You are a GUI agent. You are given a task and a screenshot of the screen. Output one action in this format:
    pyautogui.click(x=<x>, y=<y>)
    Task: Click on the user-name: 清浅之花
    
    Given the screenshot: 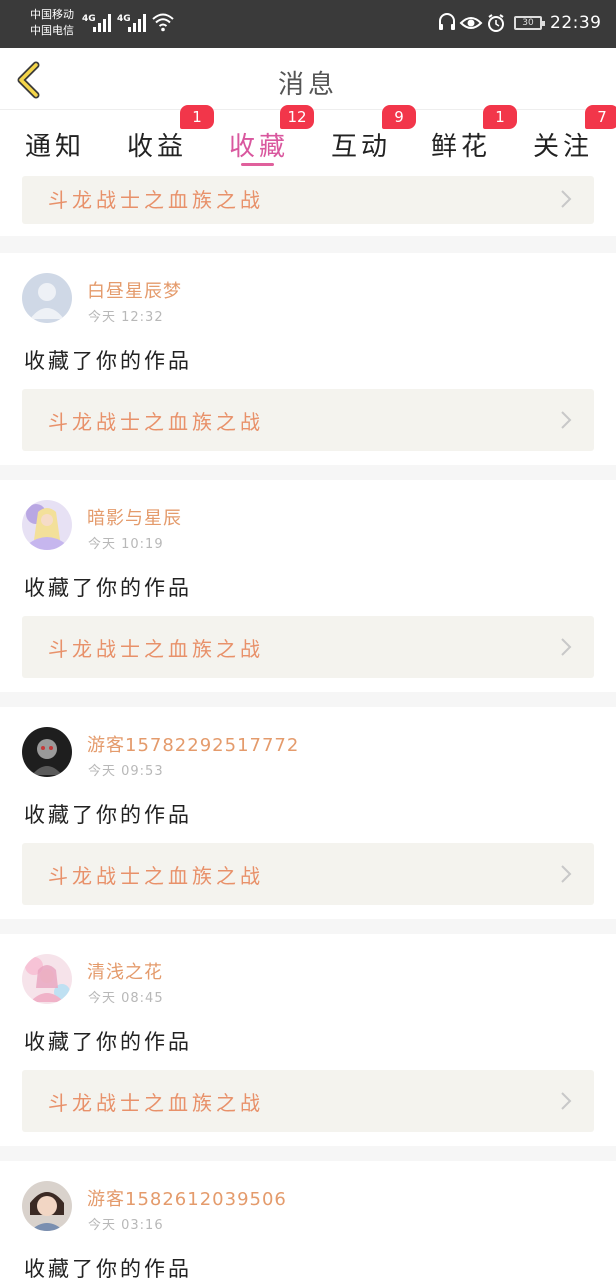 What is the action you would take?
    pyautogui.click(x=125, y=971)
    